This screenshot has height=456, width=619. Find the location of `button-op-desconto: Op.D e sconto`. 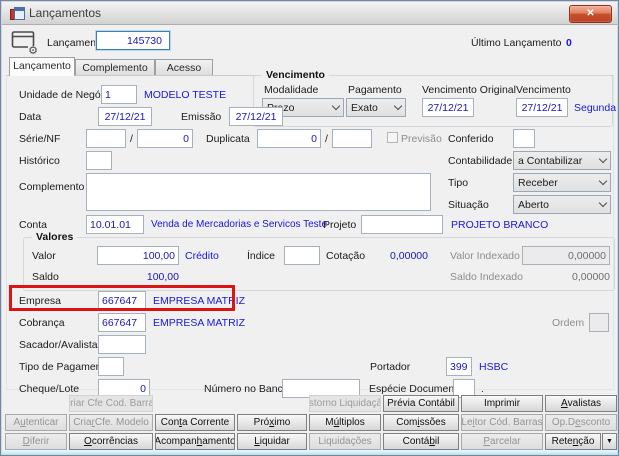

button-op-desconto: Op.D e sconto is located at coordinates (581, 422).